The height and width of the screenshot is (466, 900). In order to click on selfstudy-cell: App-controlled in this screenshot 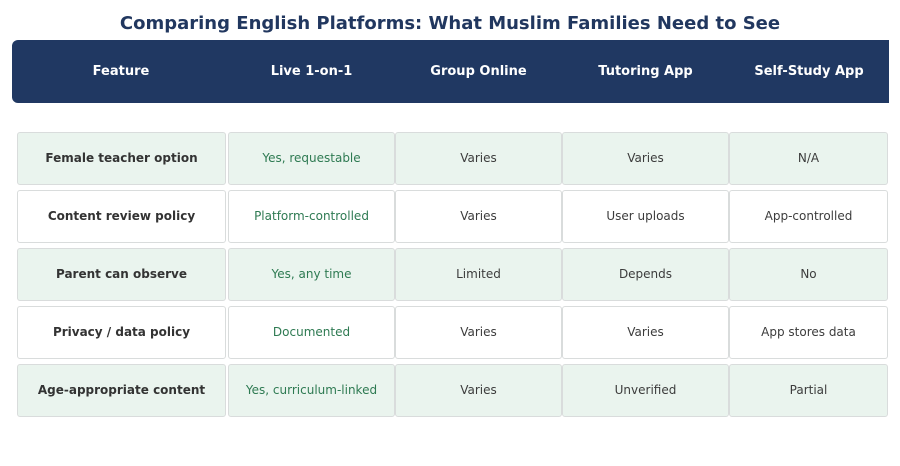, I will do `click(808, 216)`.